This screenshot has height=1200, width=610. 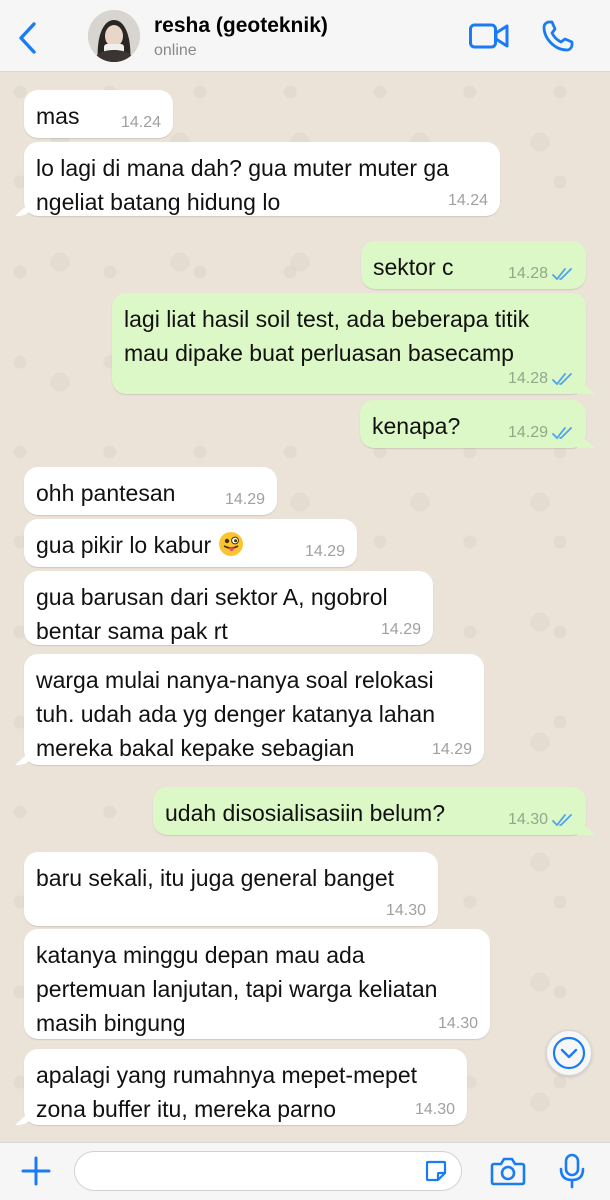 What do you see at coordinates (413, 267) in the screenshot?
I see `message-text: sektor c` at bounding box center [413, 267].